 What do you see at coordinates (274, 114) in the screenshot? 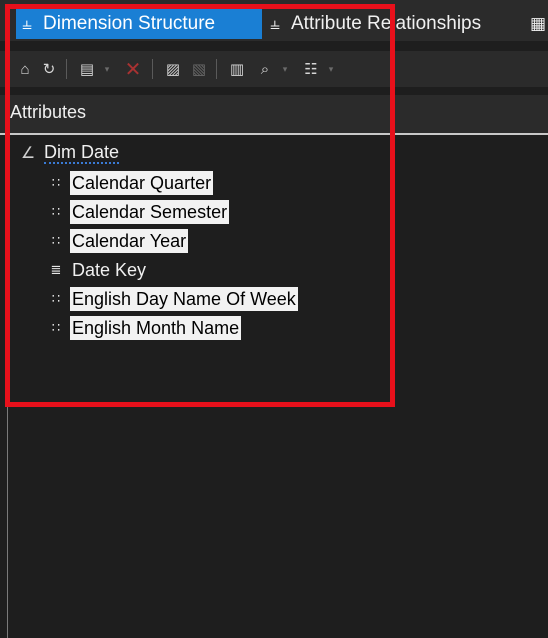
I see `attributes-pane-header: Attributes` at bounding box center [274, 114].